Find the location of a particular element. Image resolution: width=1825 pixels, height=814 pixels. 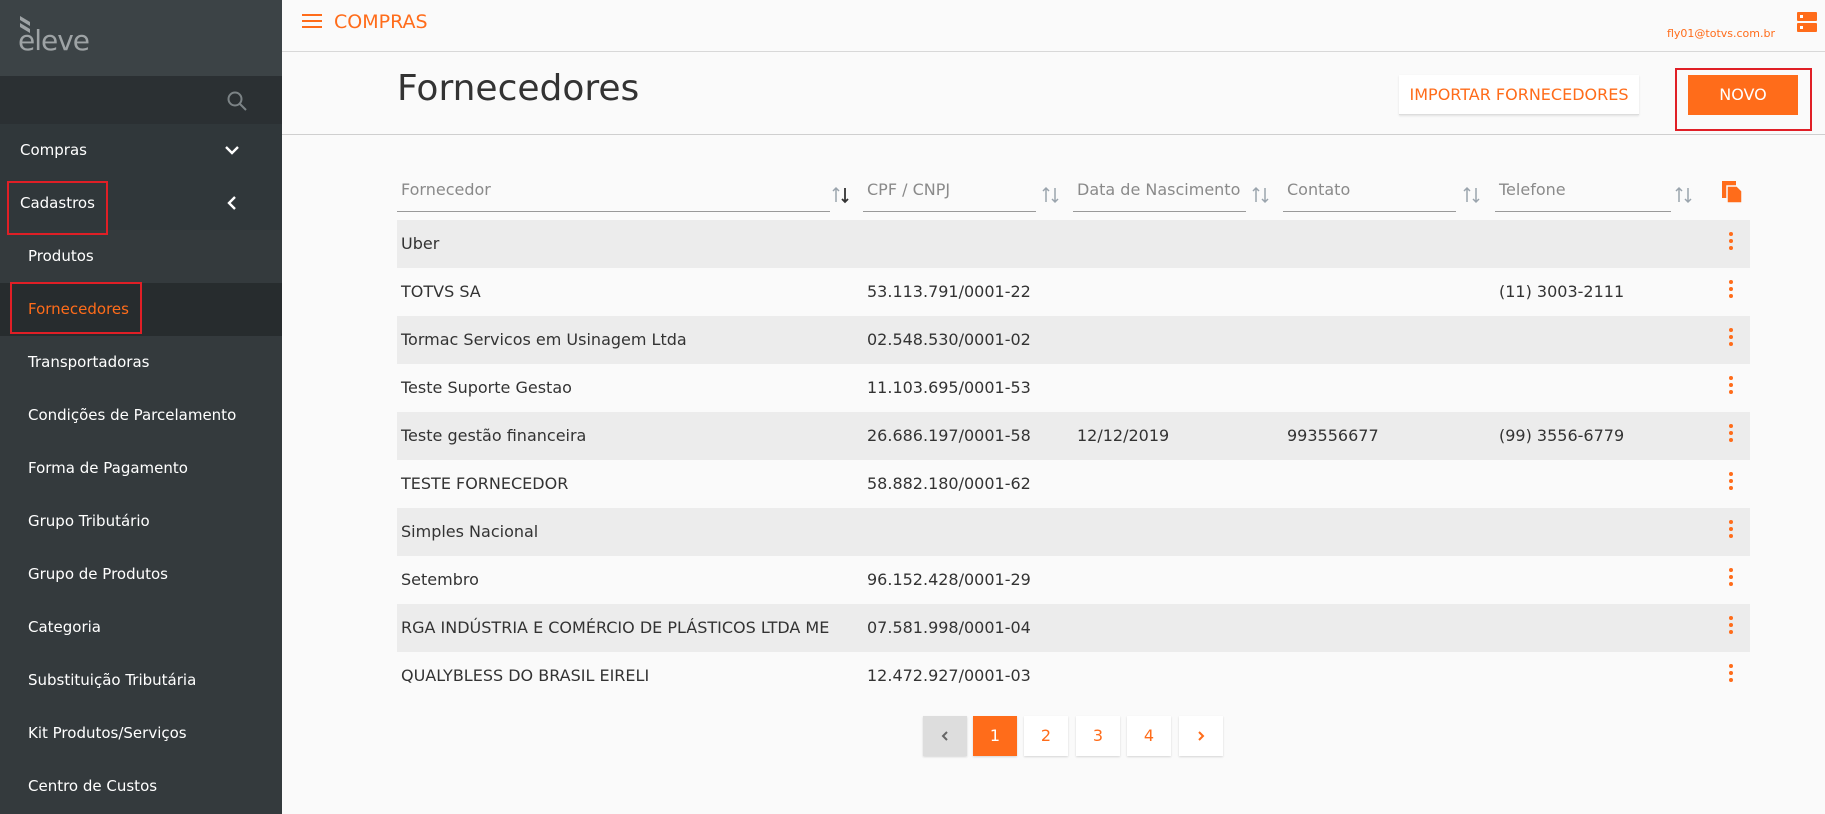

table-row: Simples Nacional is located at coordinates (1073, 532).